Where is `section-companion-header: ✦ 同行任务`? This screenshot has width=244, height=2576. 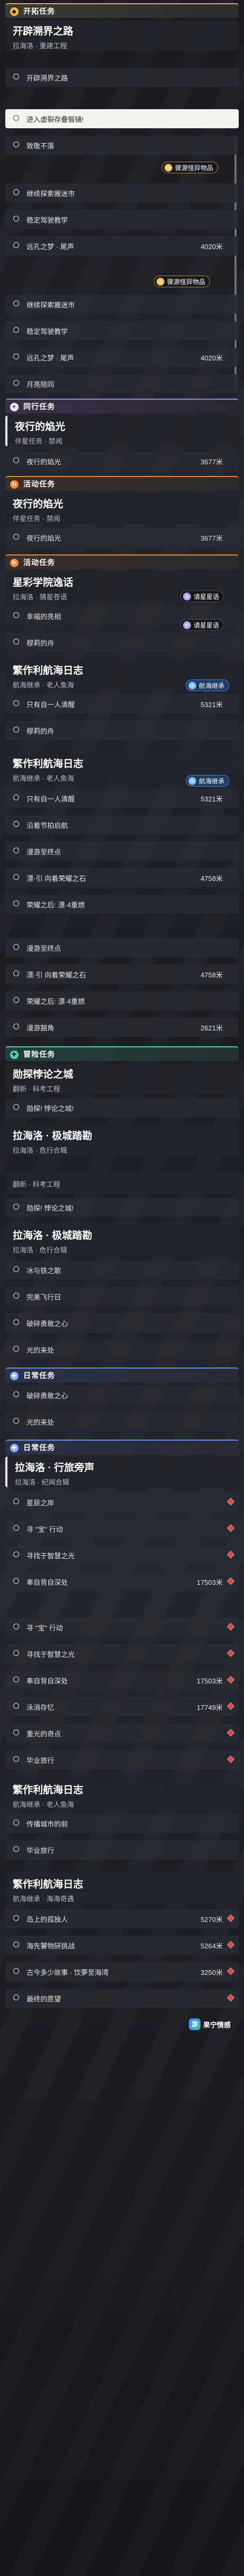
section-companion-header: ✦ 同行任务 is located at coordinates (122, 406).